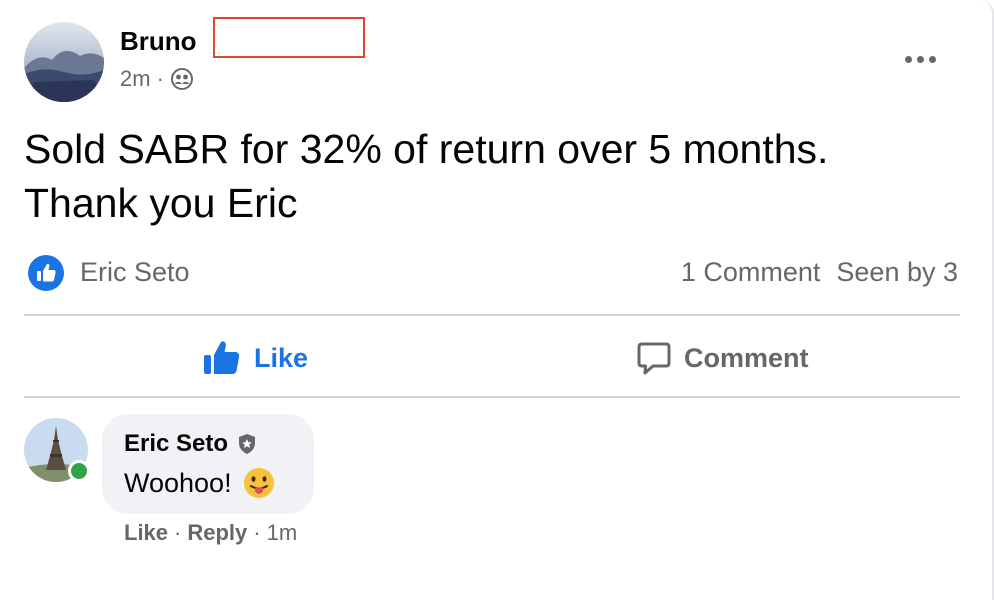 The height and width of the screenshot is (600, 994). What do you see at coordinates (64, 62) in the screenshot?
I see `author-avatar` at bounding box center [64, 62].